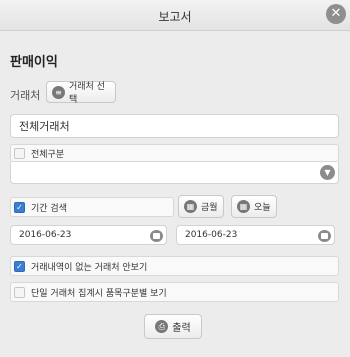 The width and height of the screenshot is (350, 357). I want to click on this-month-button: ▦ 금월, so click(201, 206).